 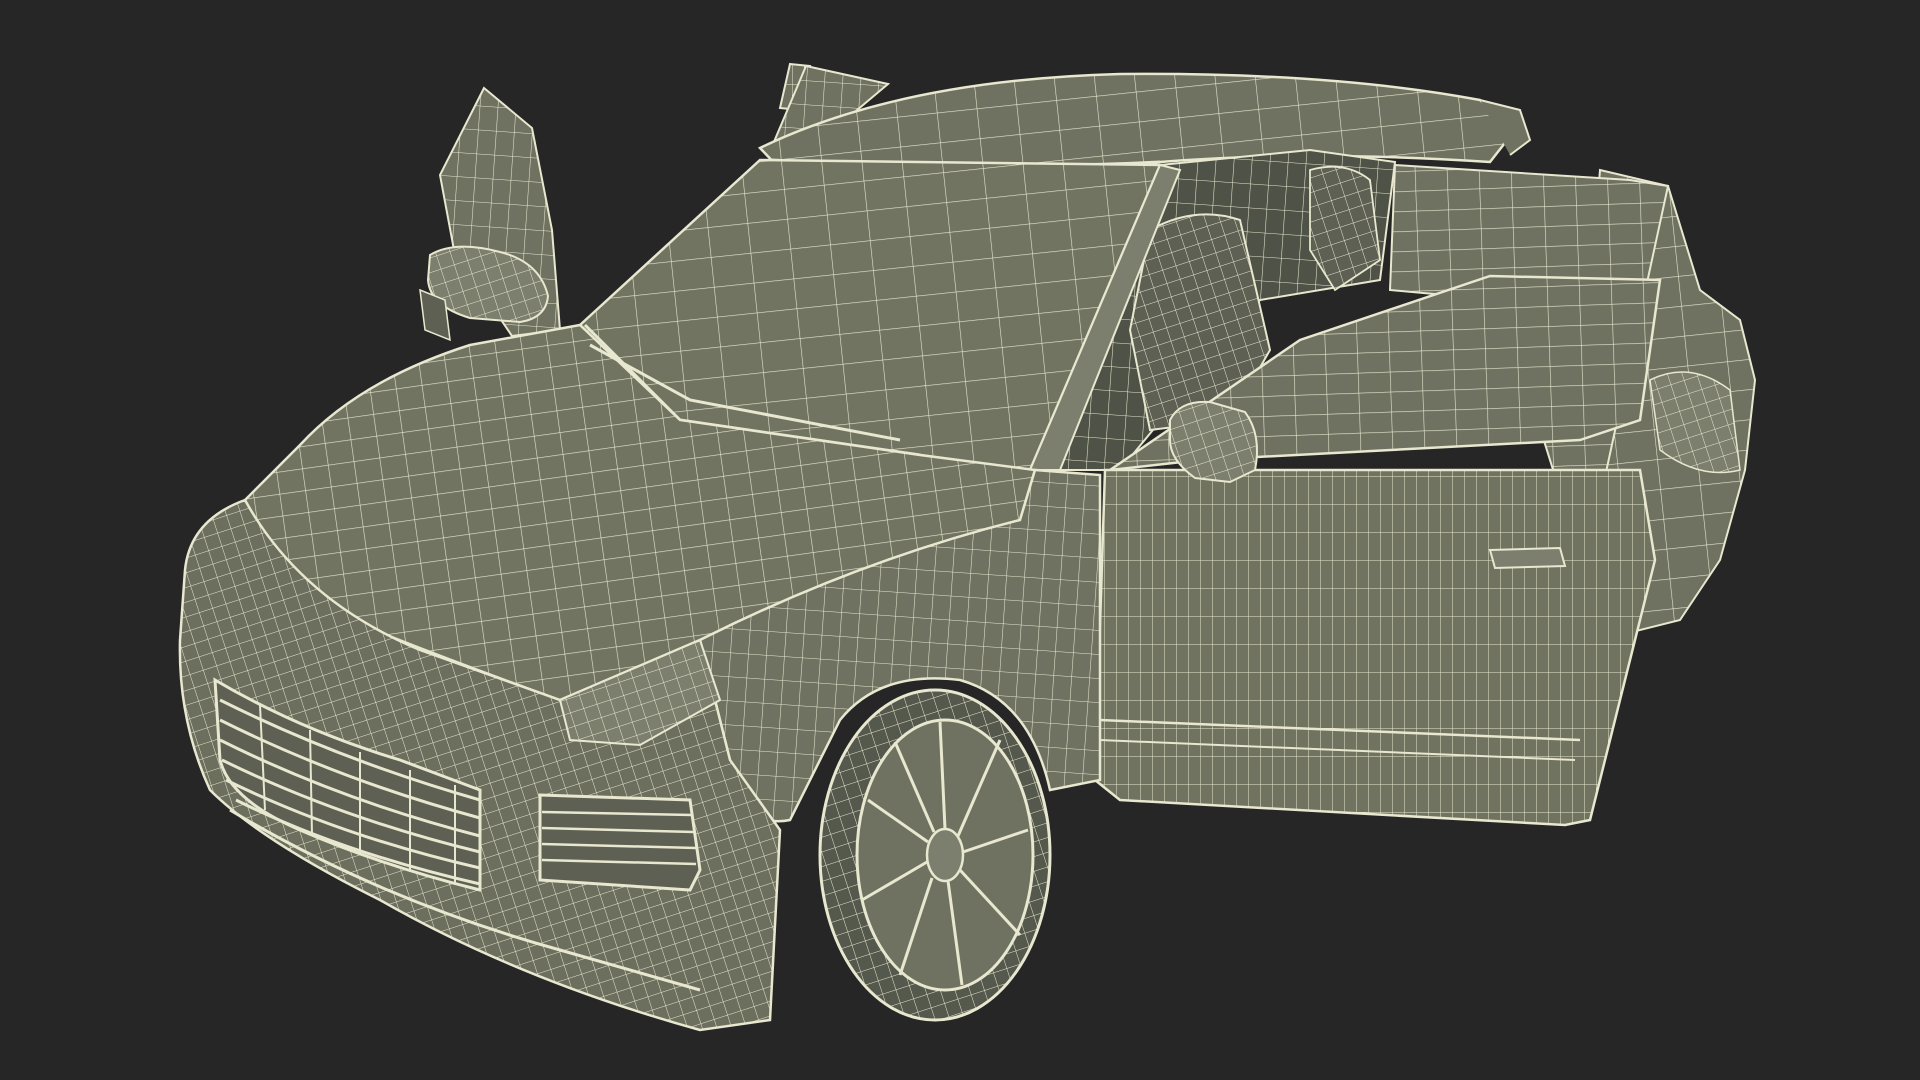 What do you see at coordinates (935, 855) in the screenshot?
I see `front-wheel` at bounding box center [935, 855].